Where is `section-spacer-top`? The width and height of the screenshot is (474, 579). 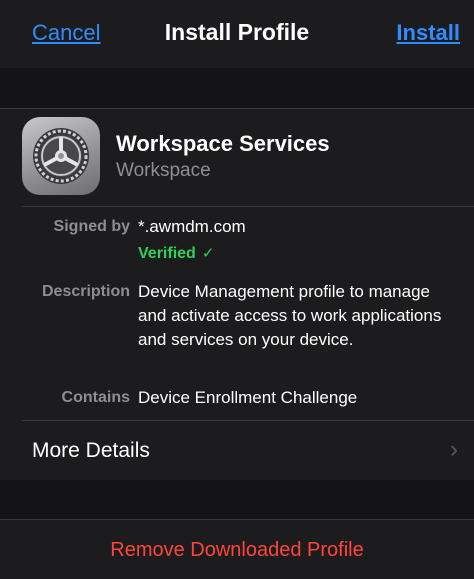
section-spacer-top is located at coordinates (237, 88).